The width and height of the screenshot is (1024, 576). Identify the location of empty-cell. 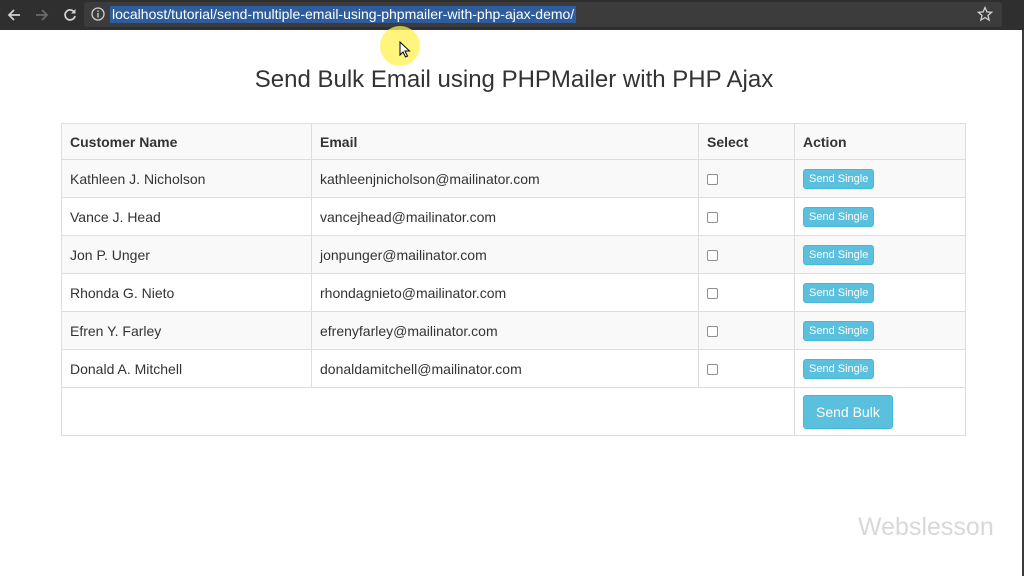
(428, 411).